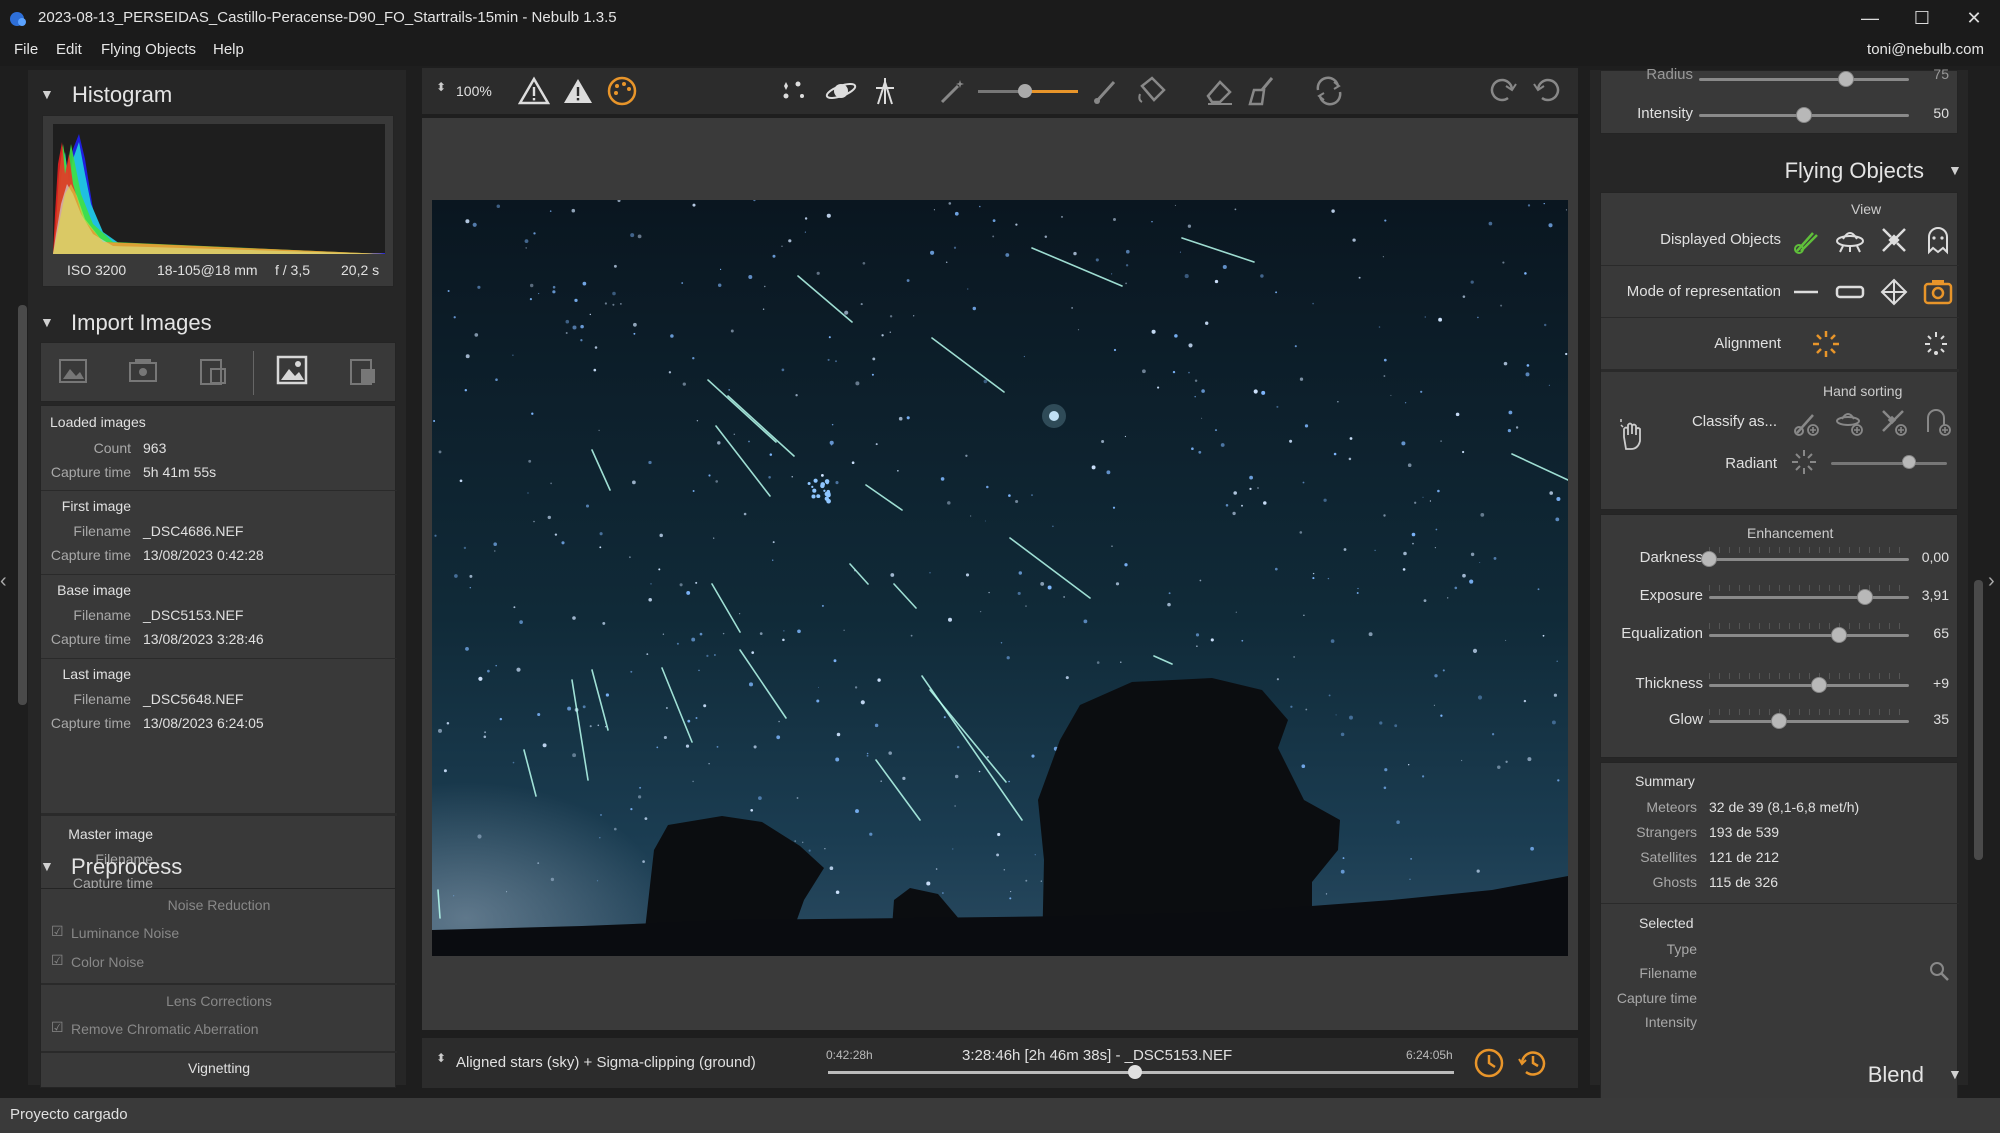 Image resolution: width=2000 pixels, height=1133 pixels. What do you see at coordinates (1429, 1055) in the screenshot?
I see `timeline-end: 6:24:05h` at bounding box center [1429, 1055].